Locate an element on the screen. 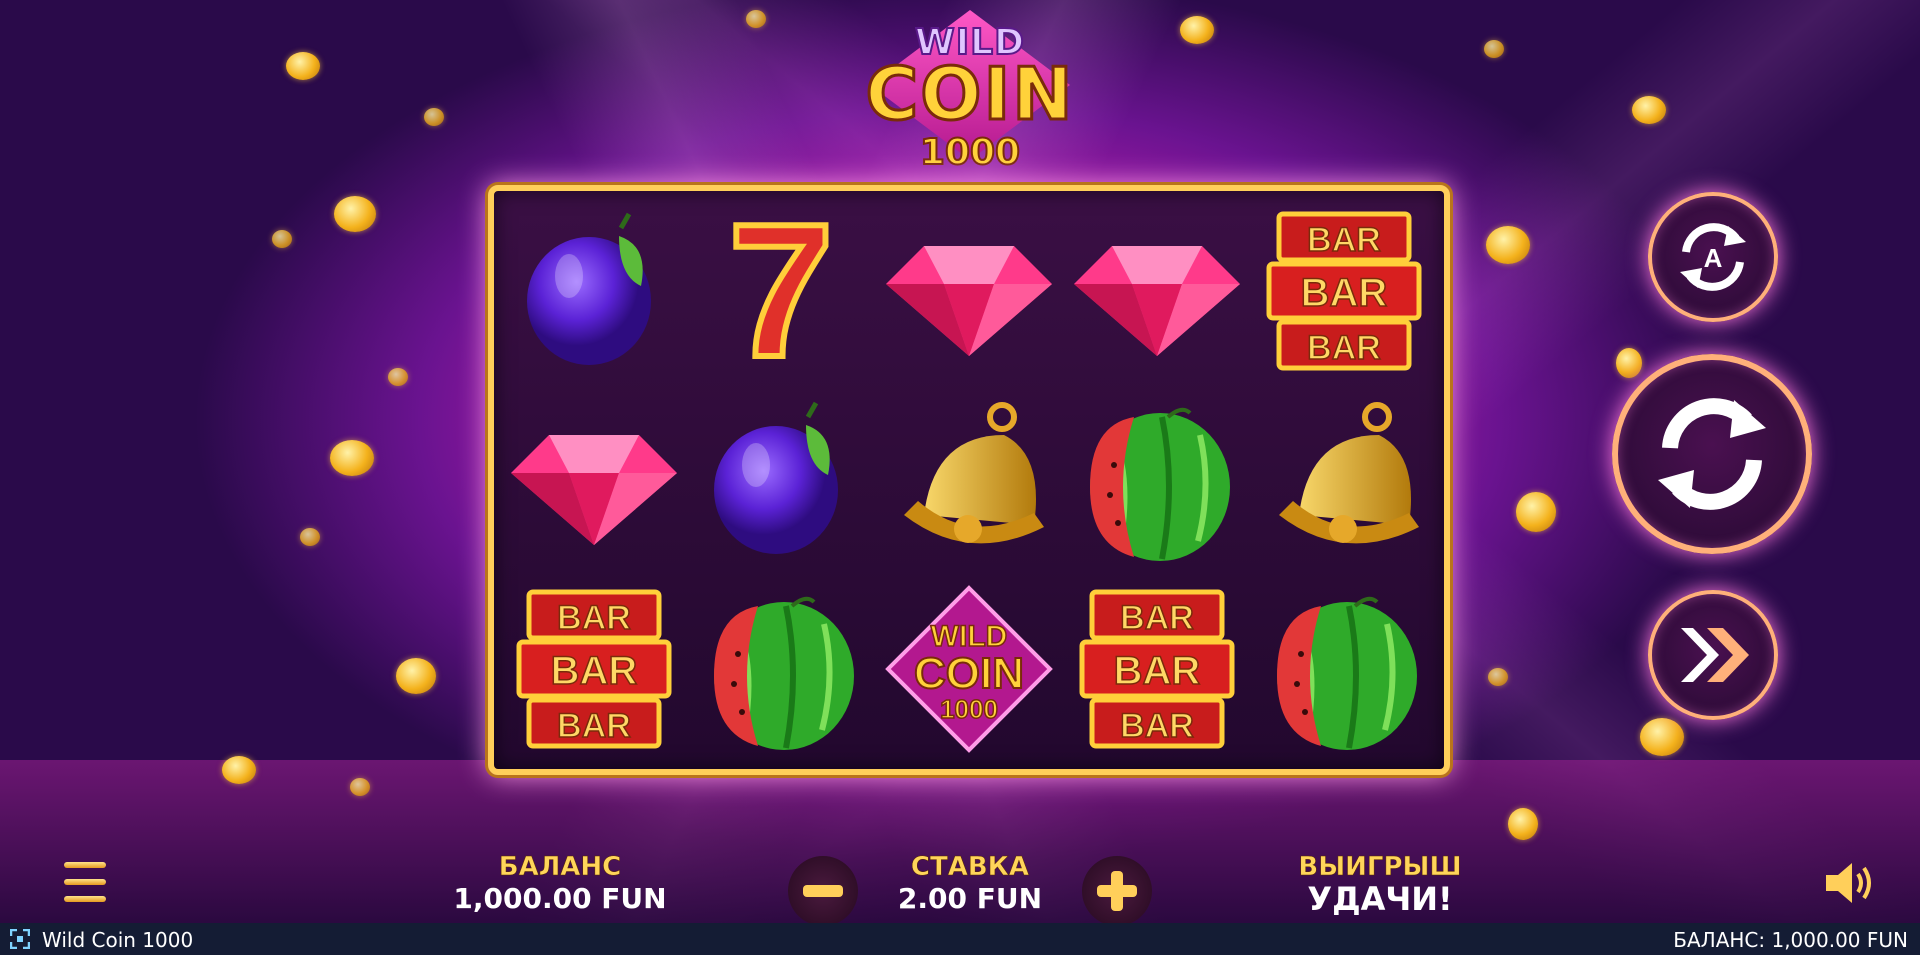 The width and height of the screenshot is (1920, 955). autoplay-icon: A is located at coordinates (1713, 257).